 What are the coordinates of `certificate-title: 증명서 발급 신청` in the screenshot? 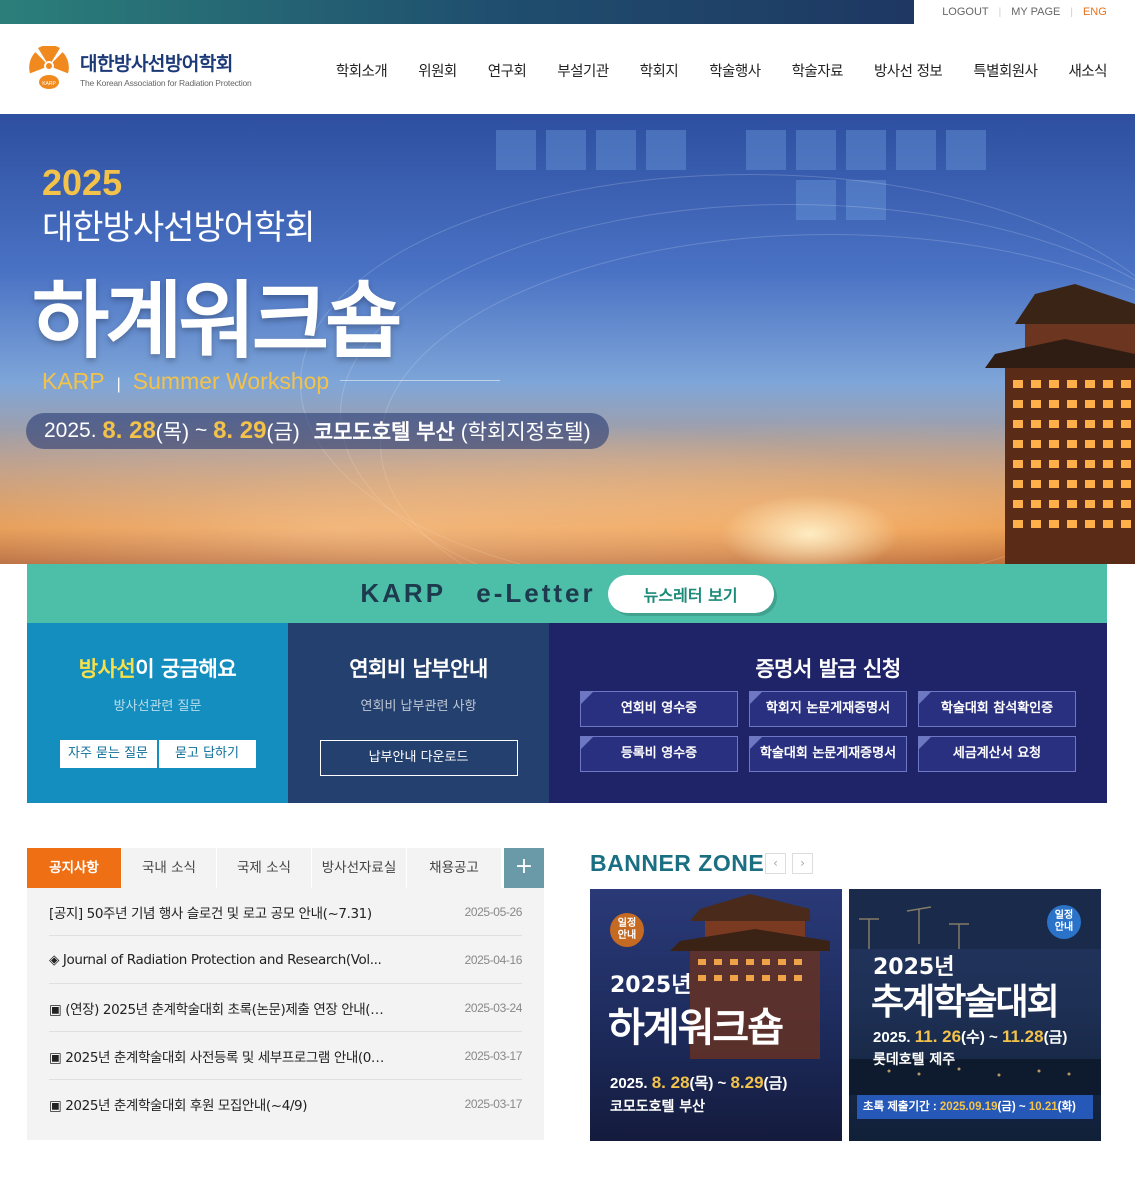 It's located at (828, 669).